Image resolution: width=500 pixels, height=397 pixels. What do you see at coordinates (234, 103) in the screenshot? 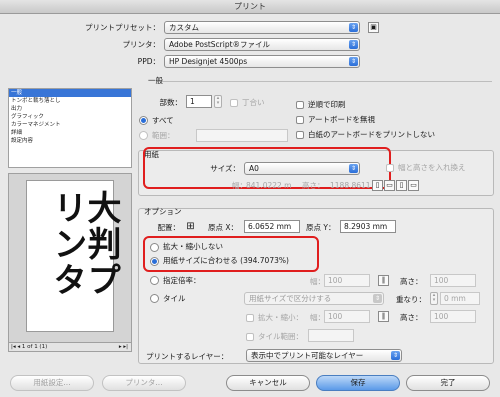
I see `collate-checkbox` at bounding box center [234, 103].